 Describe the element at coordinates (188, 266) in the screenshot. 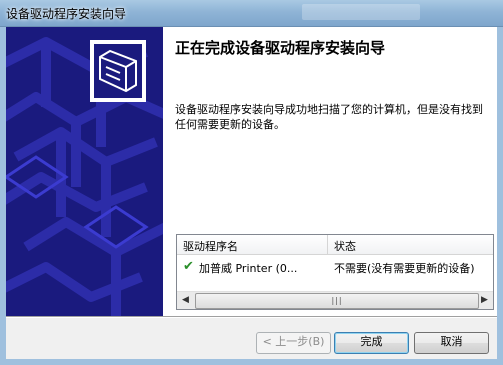

I see `check-icon: ✔` at that location.